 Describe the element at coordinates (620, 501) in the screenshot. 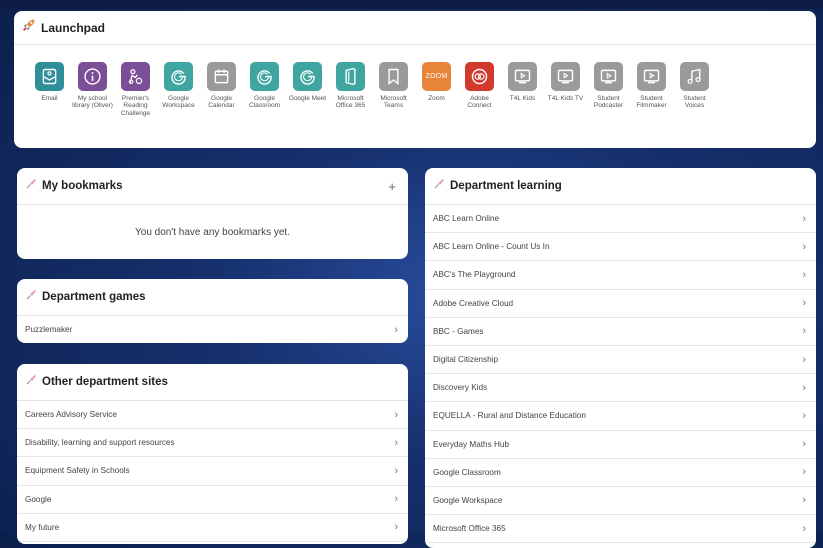

I see `list-item: Google Workspace ›` at that location.